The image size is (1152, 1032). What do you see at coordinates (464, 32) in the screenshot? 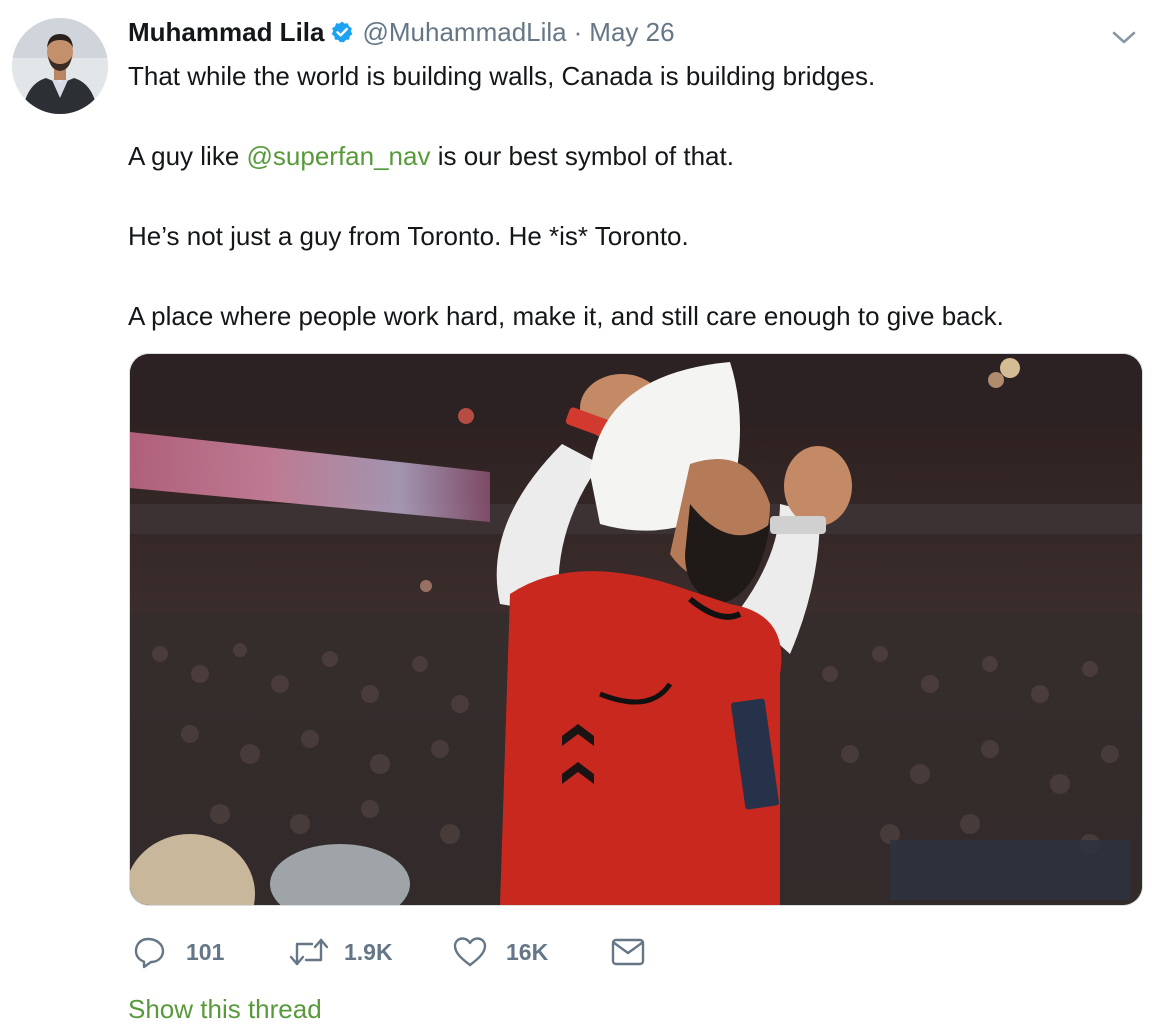
I see `author-handle: @MuhammadLila` at bounding box center [464, 32].